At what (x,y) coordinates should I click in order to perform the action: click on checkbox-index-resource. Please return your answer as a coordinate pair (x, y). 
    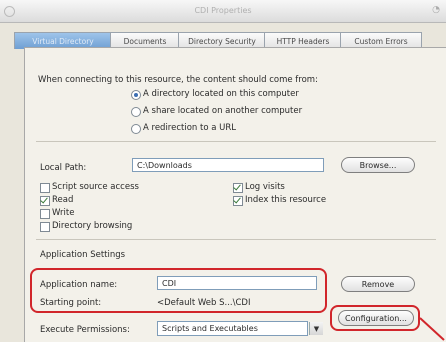
    Looking at the image, I should click on (238, 201).